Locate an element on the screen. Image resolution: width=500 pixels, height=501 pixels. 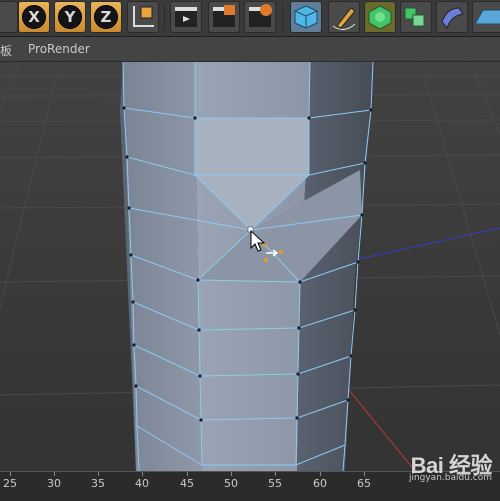
subdivision-surface-button is located at coordinates (380, 17).